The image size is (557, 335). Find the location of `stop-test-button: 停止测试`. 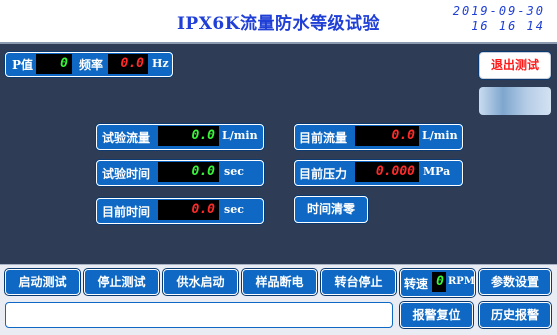

stop-test-button: 停止测试 is located at coordinates (121, 282).